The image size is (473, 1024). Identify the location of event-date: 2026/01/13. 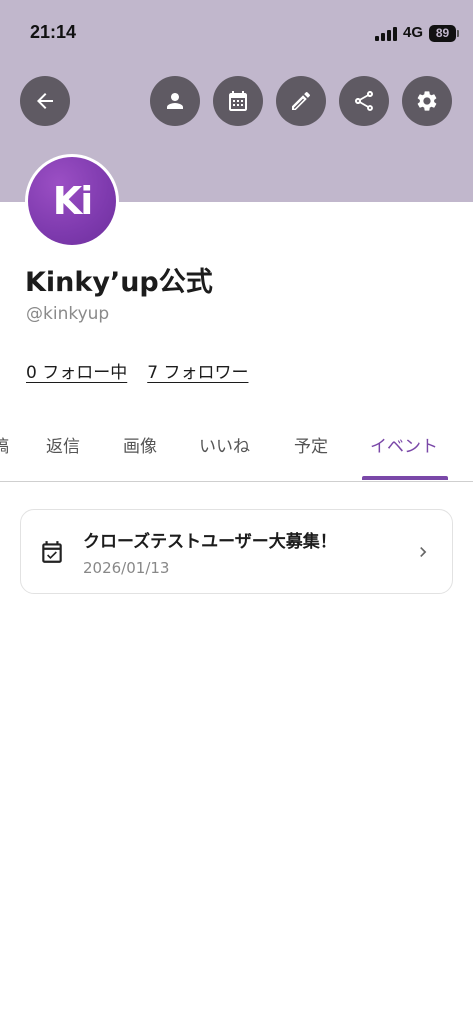
(126, 568).